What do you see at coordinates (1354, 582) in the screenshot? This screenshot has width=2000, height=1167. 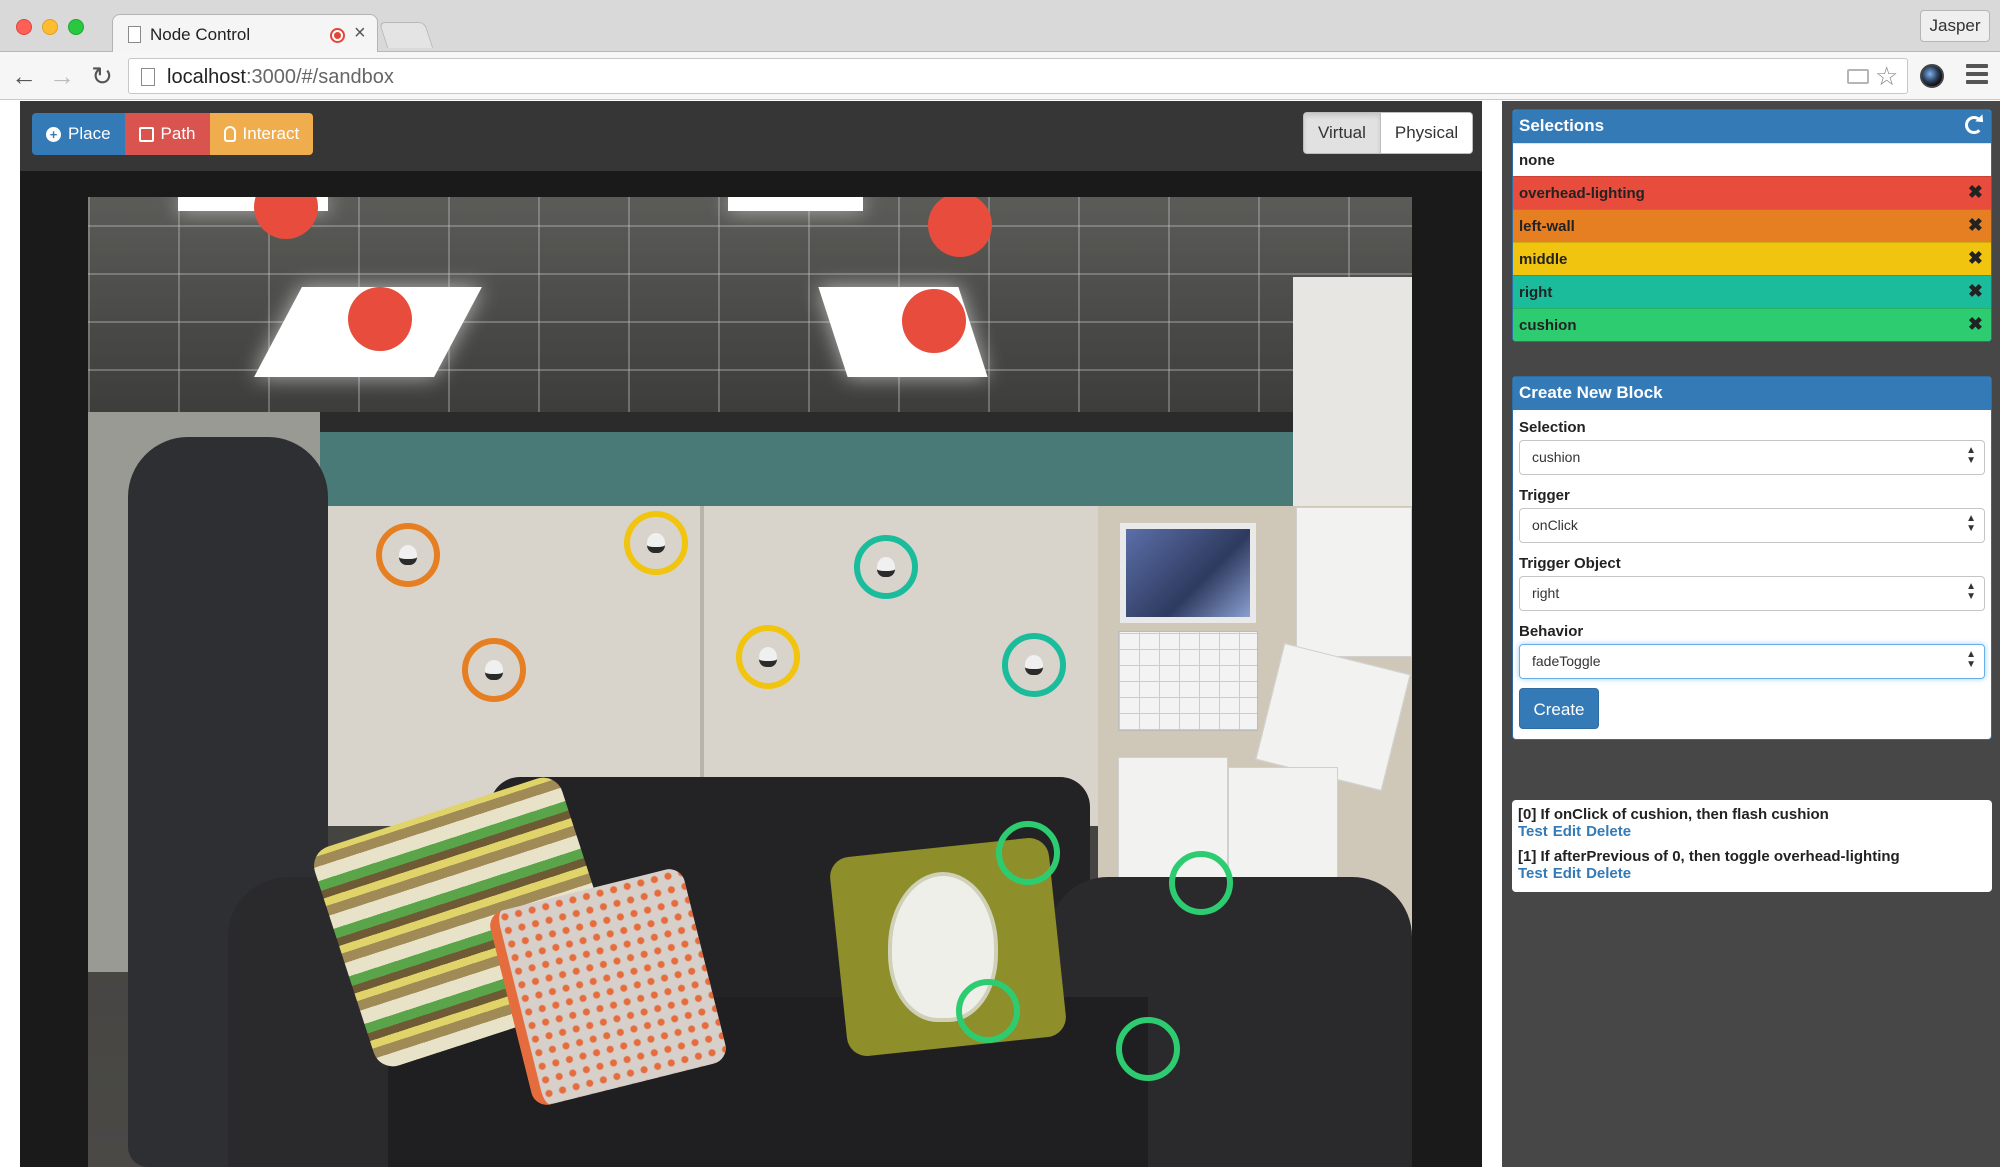 I see `posted-paper` at bounding box center [1354, 582].